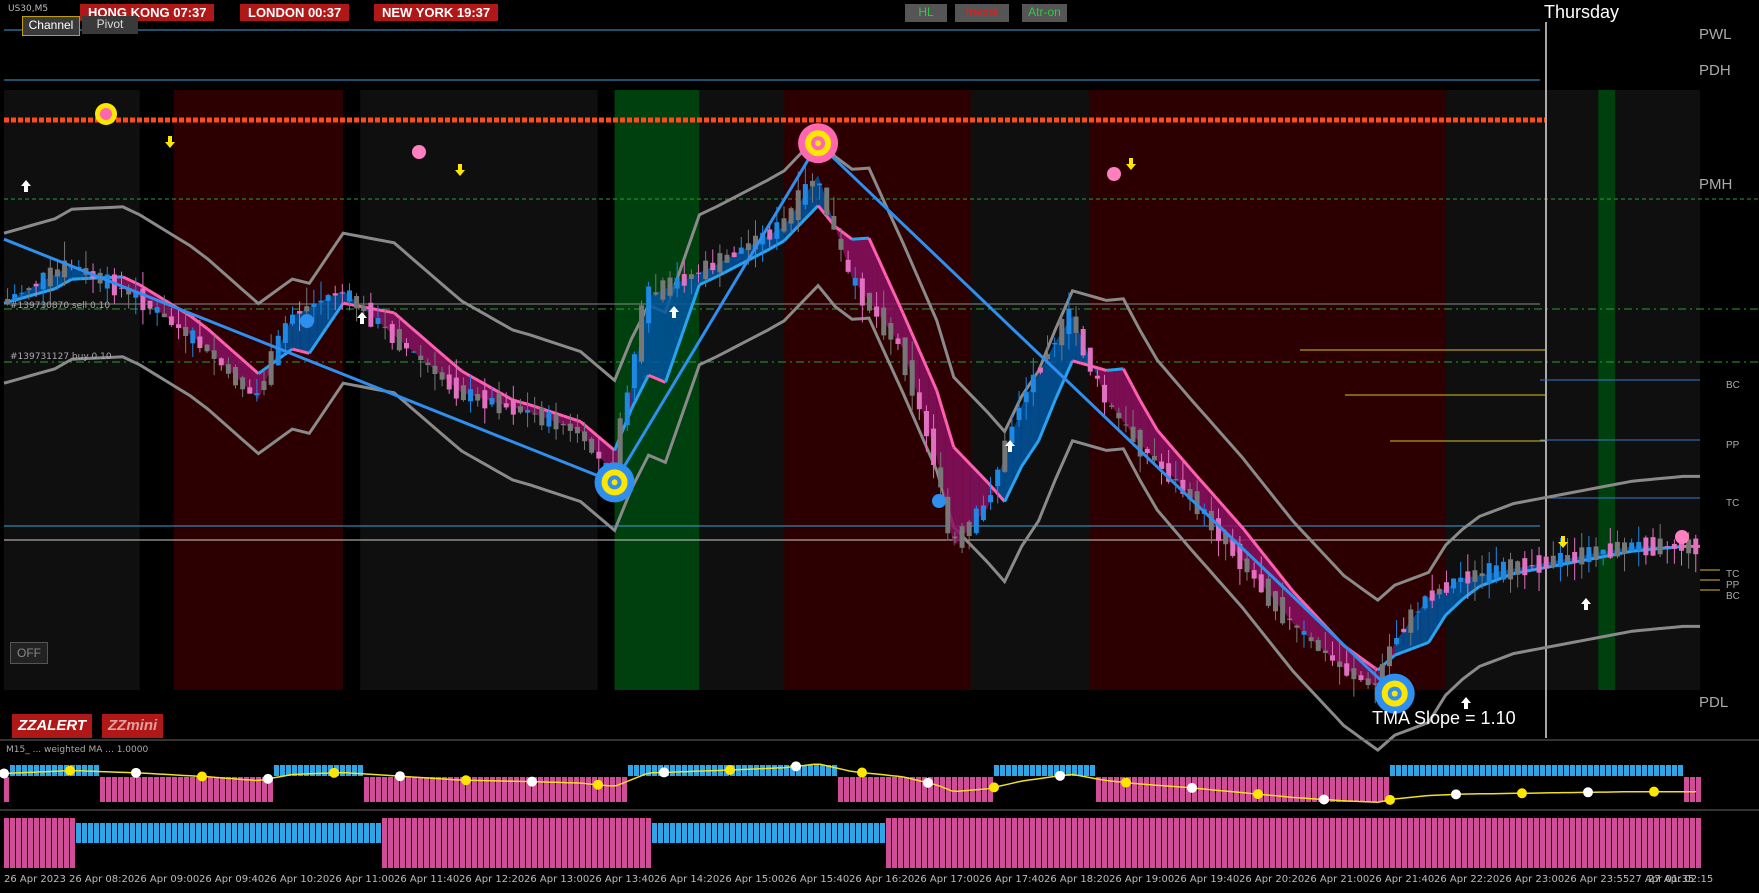 The height and width of the screenshot is (893, 1759). What do you see at coordinates (297, 879) in the screenshot?
I see `time-tick-label: 26 Apr 10:20` at bounding box center [297, 879].